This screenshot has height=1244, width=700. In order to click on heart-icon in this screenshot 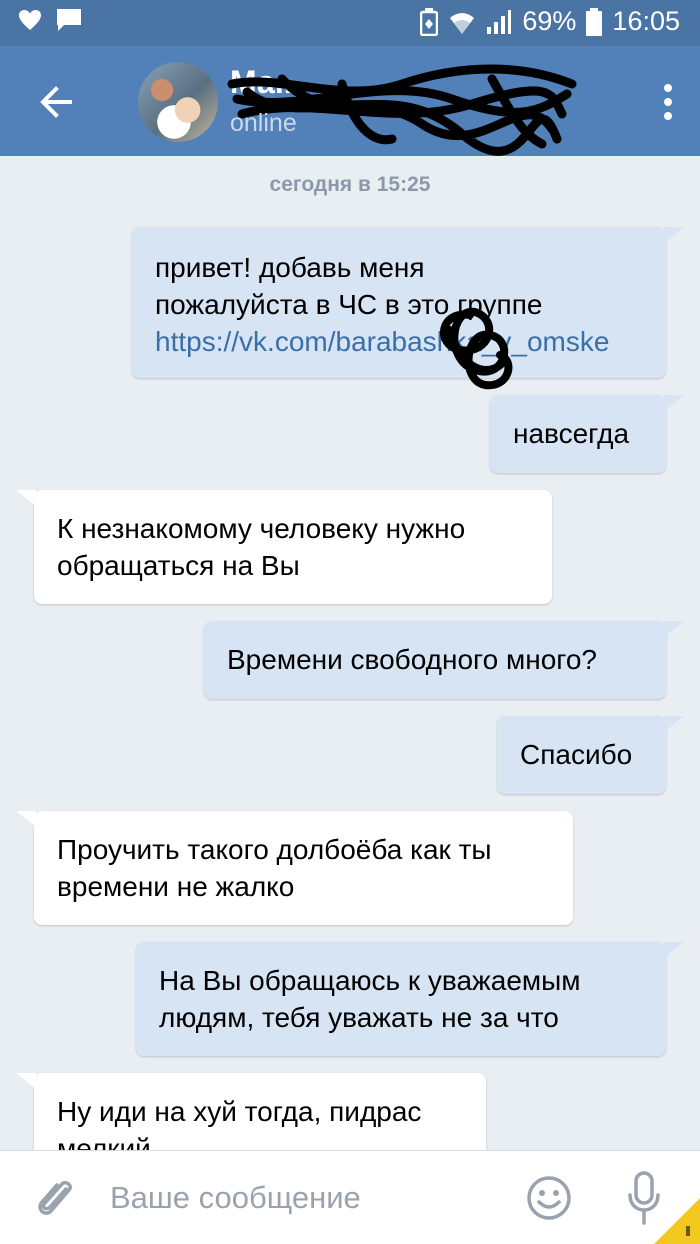, I will do `click(30, 20)`.